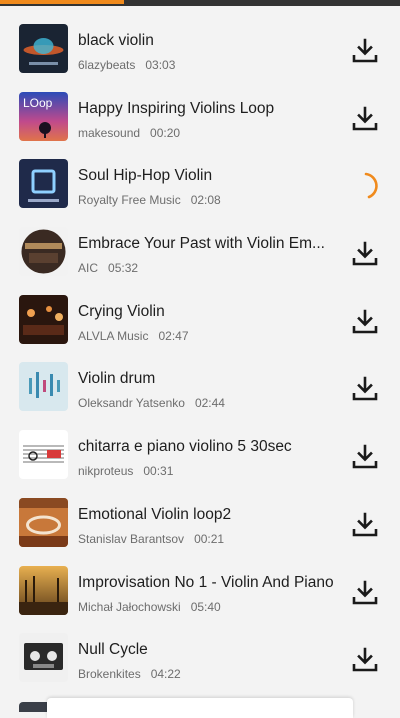 This screenshot has height=718, width=400. I want to click on bottom-sheet, so click(200, 708).